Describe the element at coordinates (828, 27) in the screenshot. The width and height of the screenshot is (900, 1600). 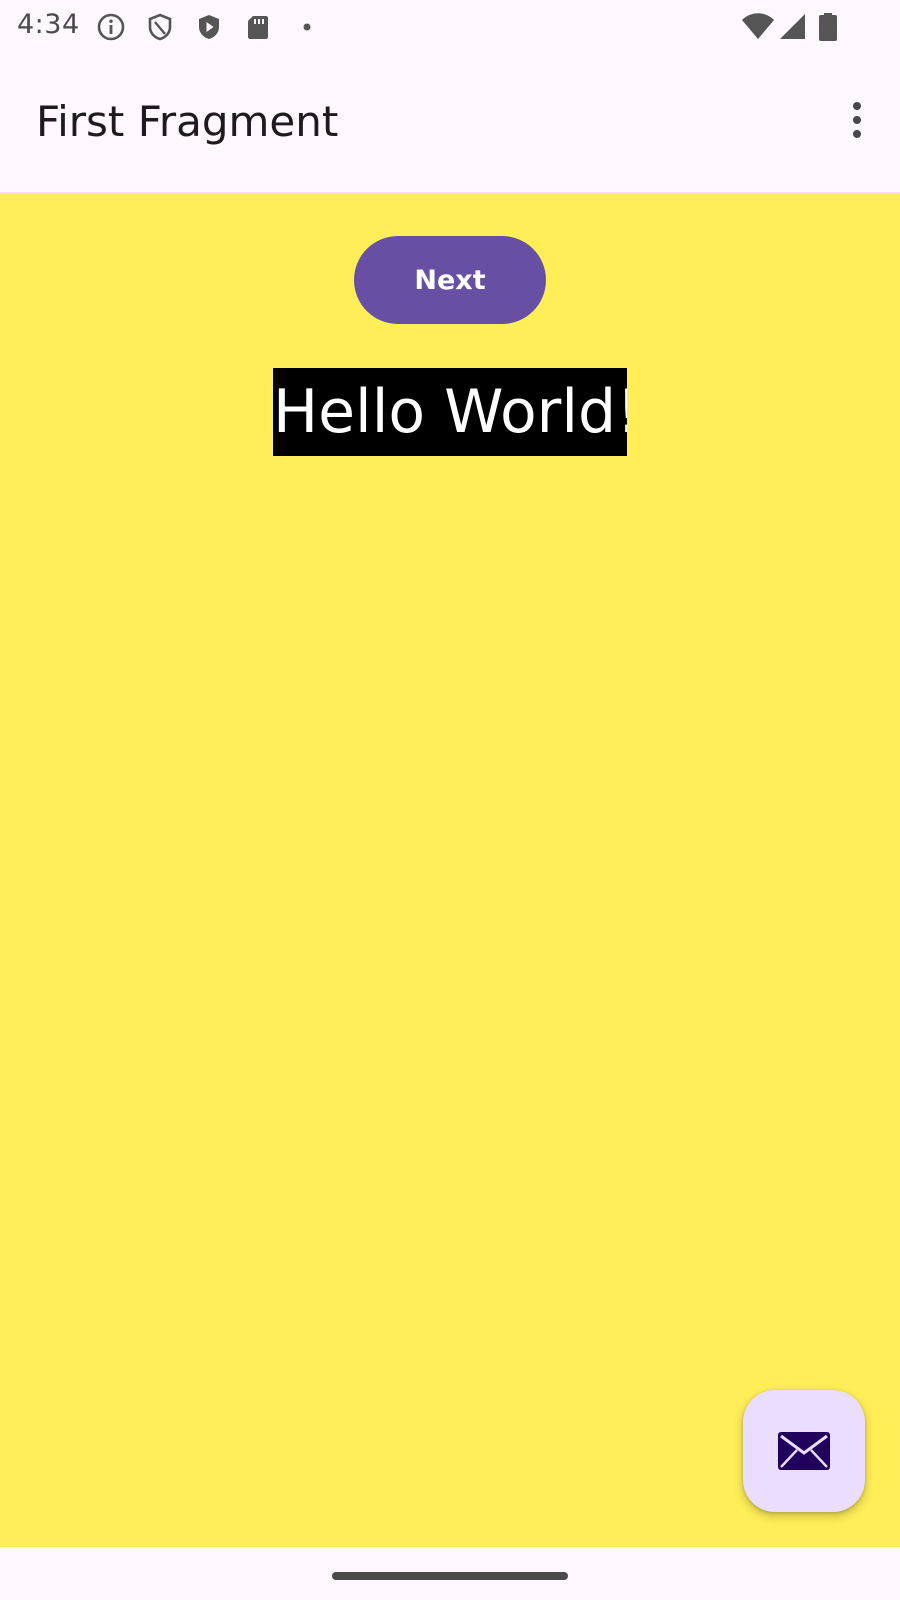
I see `battery-icon` at that location.